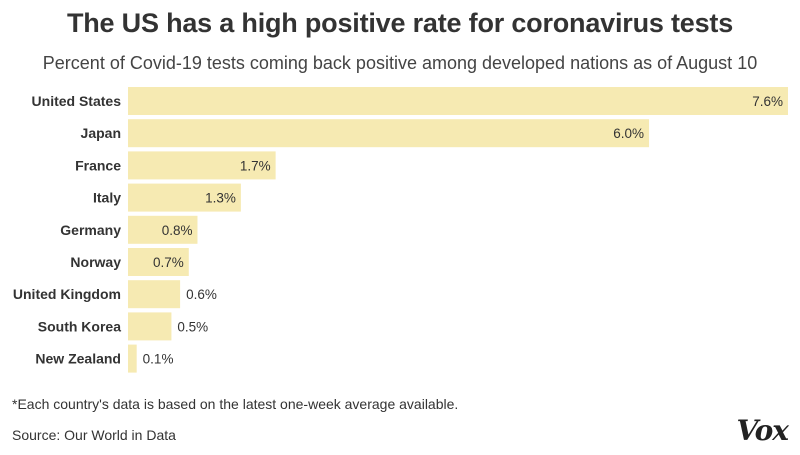  Describe the element at coordinates (154, 294) in the screenshot. I see `bar-united-kingdom` at that location.